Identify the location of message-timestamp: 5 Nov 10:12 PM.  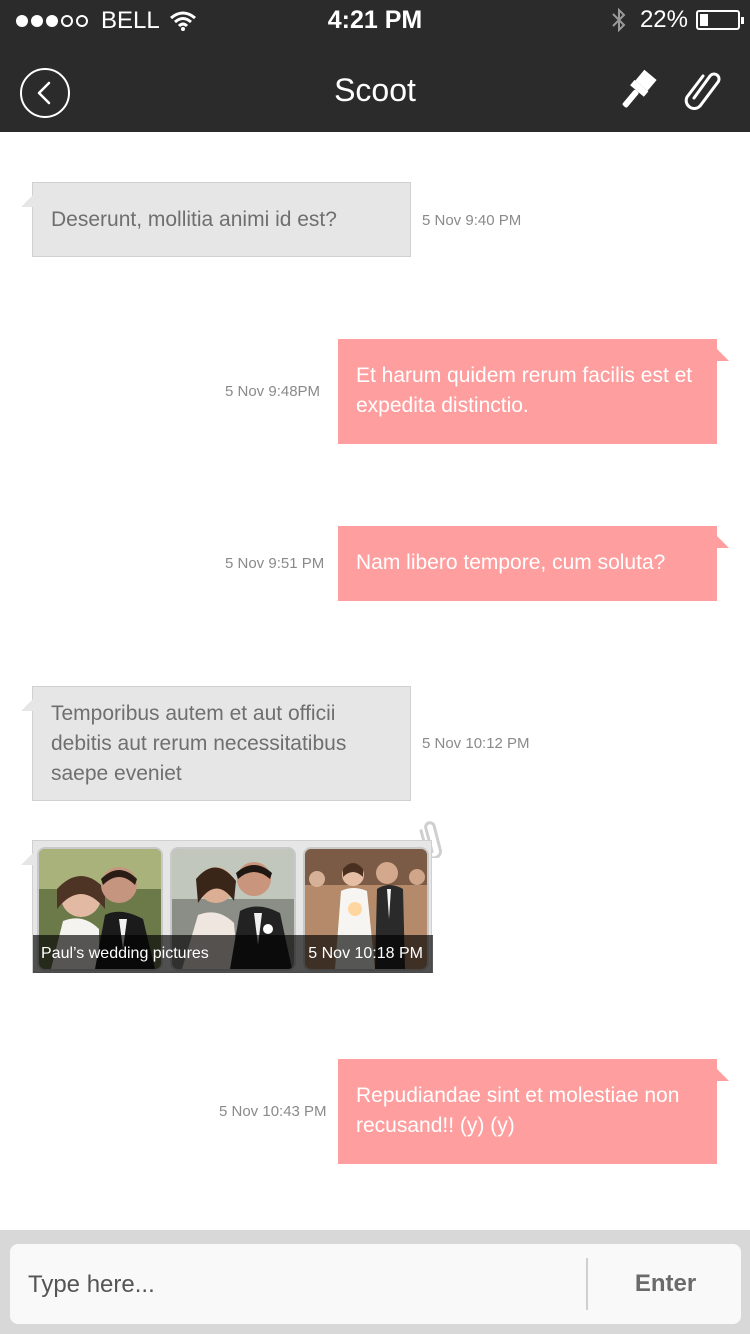
(476, 743).